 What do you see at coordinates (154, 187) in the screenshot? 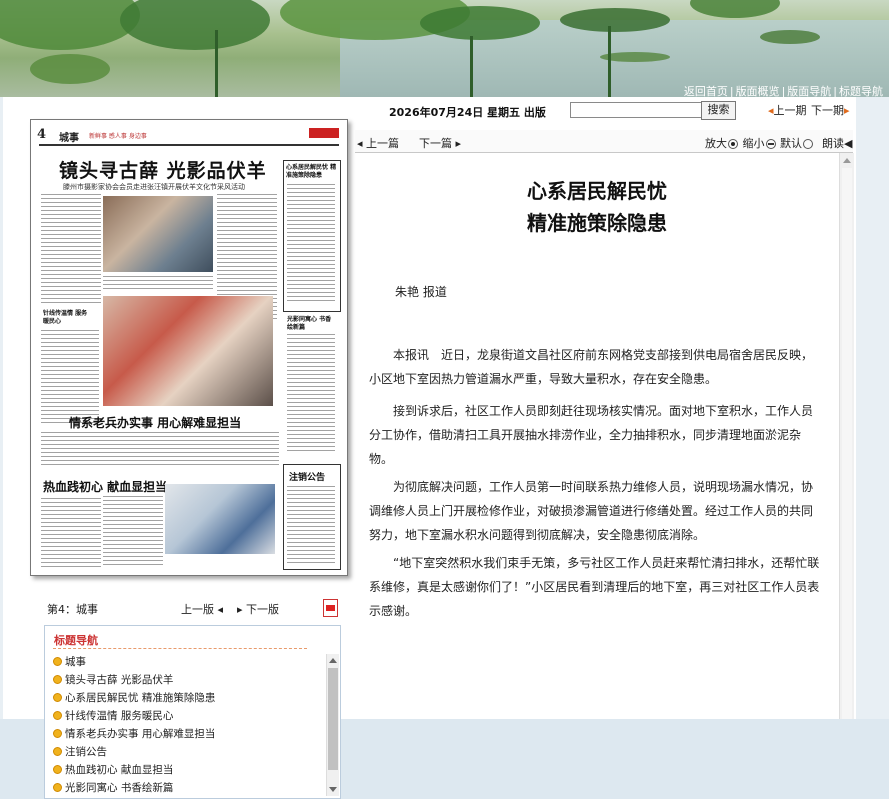
I see `paper-subheadline: 滕州市摄影家协会会员走进张汪镇开展伏羊文化节采风活动` at bounding box center [154, 187].